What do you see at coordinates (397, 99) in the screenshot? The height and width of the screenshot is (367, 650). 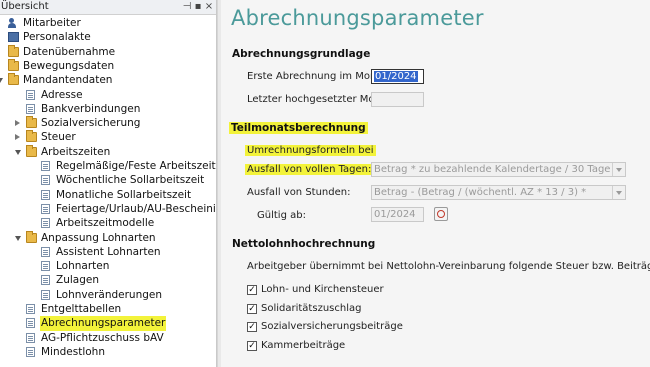 I see `letzter-monat-input` at bounding box center [397, 99].